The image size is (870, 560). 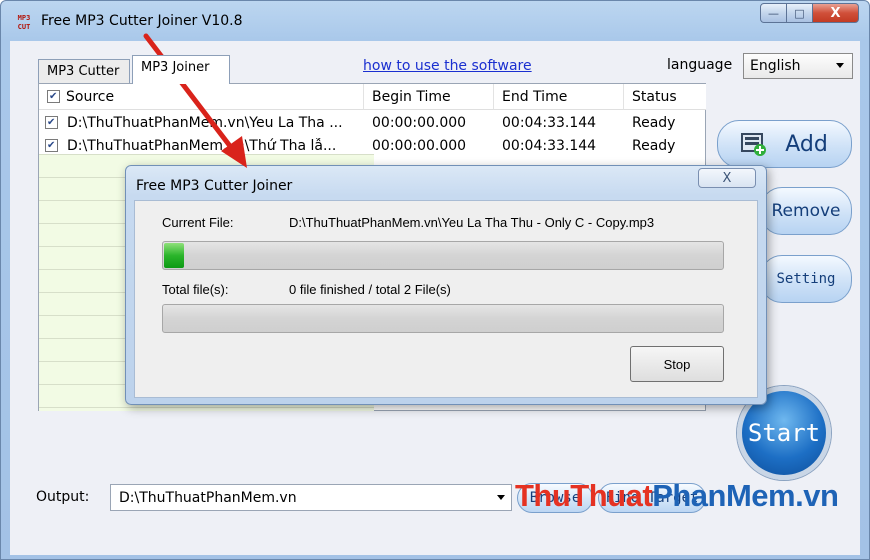 I want to click on watermark-part1: ThuThuat, so click(x=584, y=495).